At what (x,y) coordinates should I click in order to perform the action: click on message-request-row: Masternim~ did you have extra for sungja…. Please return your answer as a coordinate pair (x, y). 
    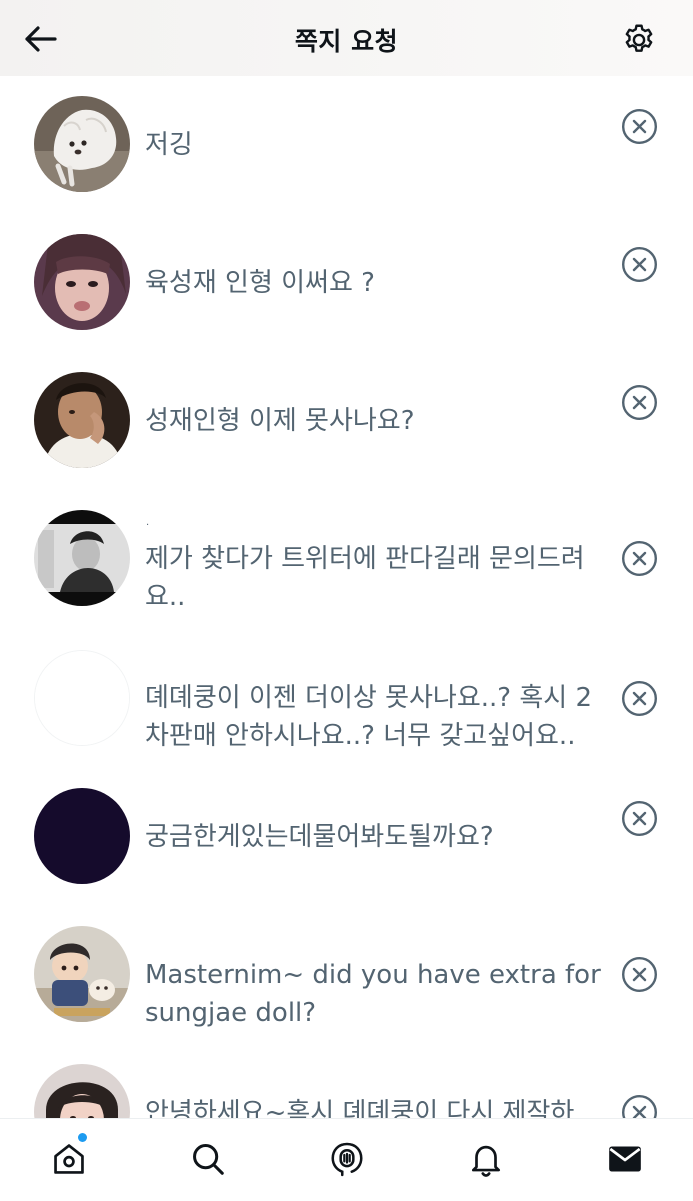
    Looking at the image, I should click on (346, 991).